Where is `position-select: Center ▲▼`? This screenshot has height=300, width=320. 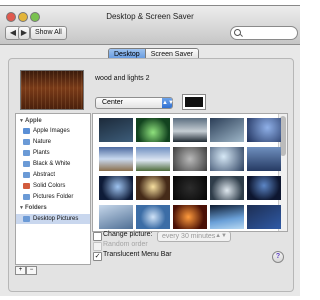
position-select: Center ▲▼ is located at coordinates (134, 103).